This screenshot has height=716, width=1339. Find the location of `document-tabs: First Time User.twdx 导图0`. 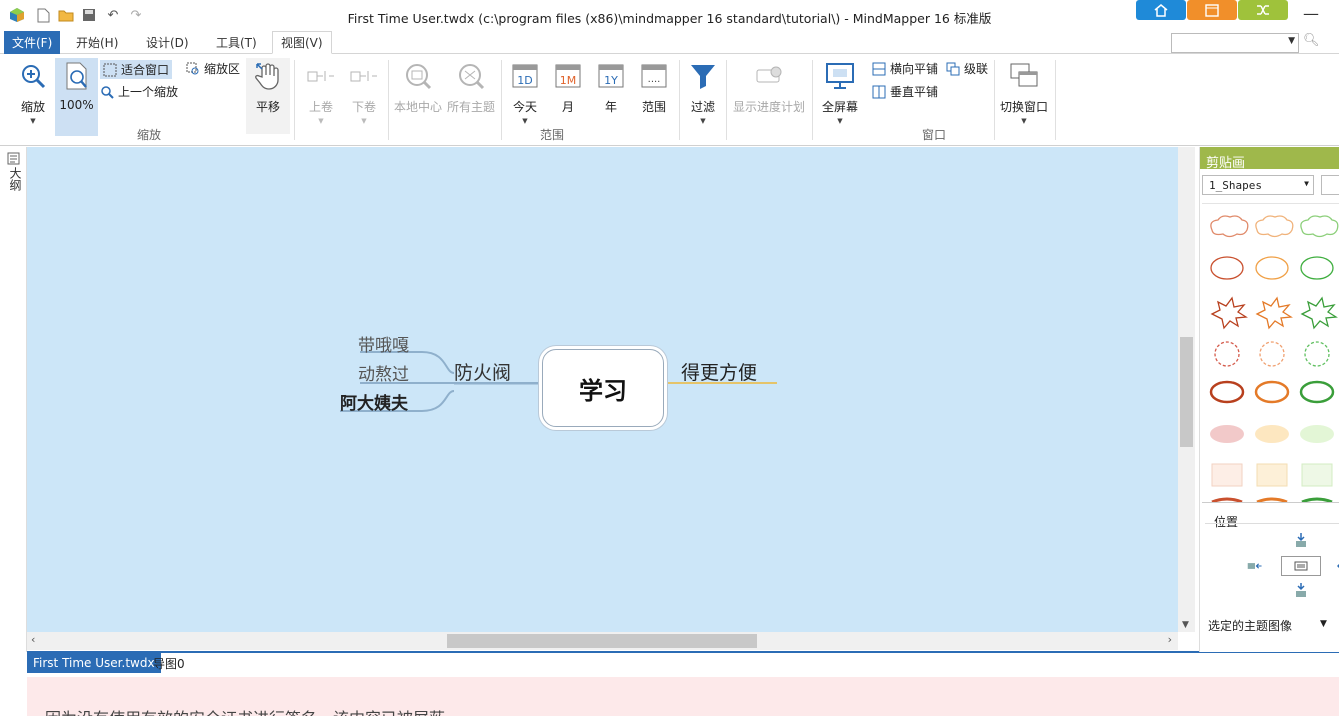

document-tabs: First Time User.twdx 导图0 is located at coordinates (683, 662).